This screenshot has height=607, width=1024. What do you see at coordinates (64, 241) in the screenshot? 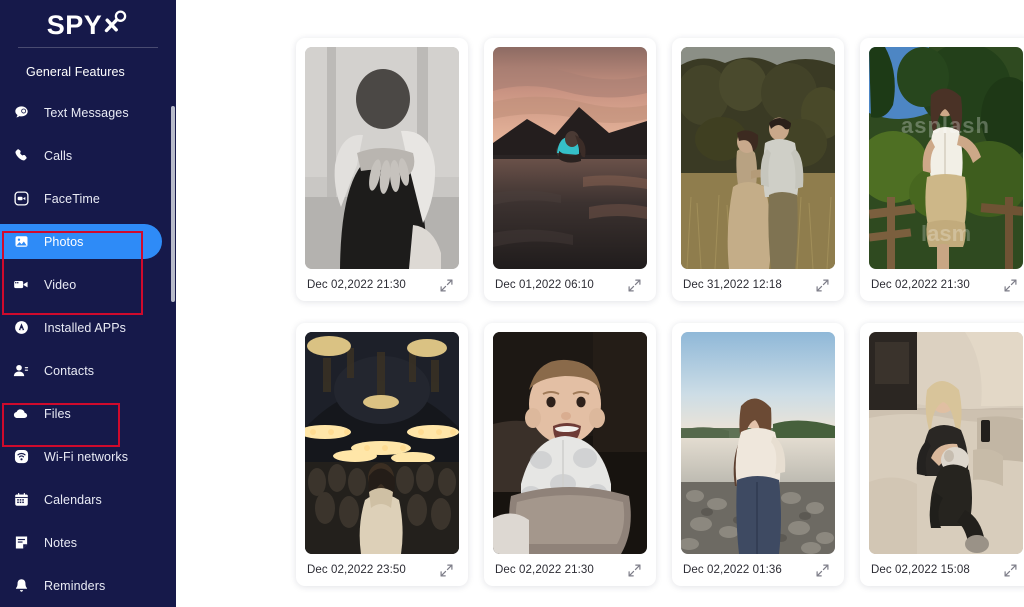
I see `sidebar-item-label: Photos` at bounding box center [64, 241].